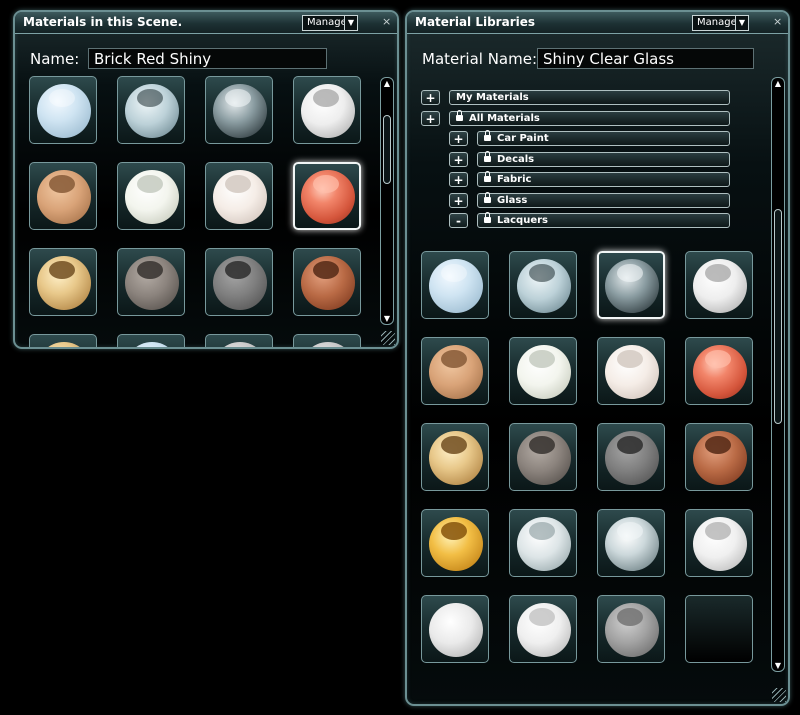 The width and height of the screenshot is (800, 715). Describe the element at coordinates (589, 117) in the screenshot. I see `tree-item-label: All Materials` at that location.